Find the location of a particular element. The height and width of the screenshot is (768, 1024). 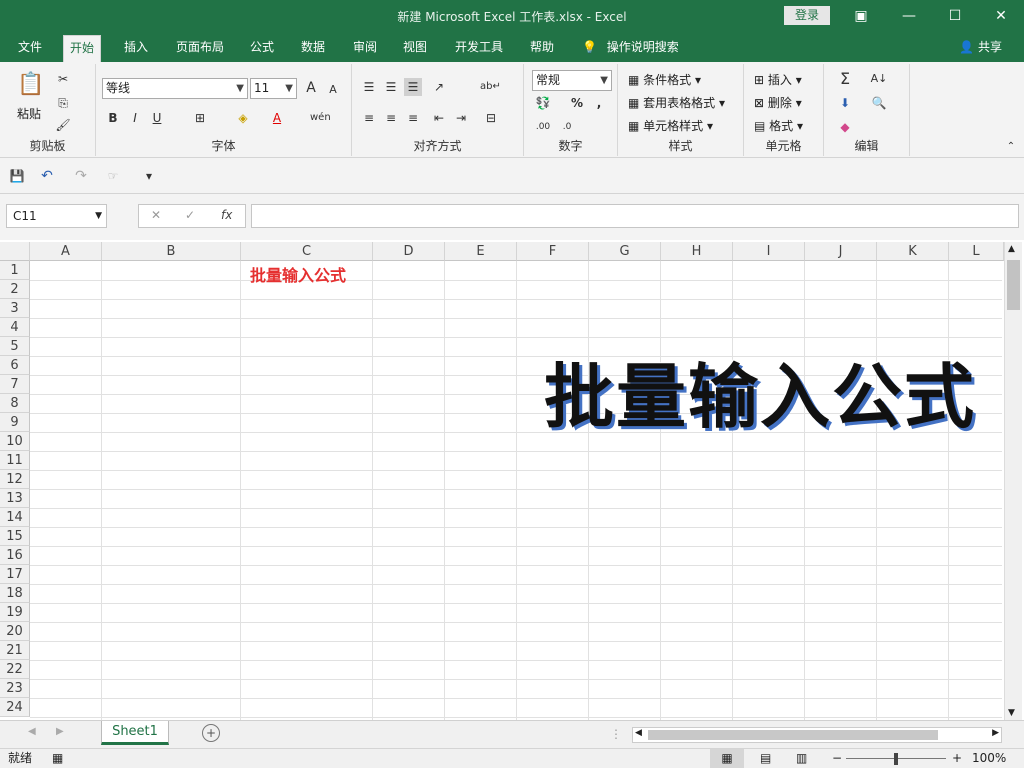

column-header: C is located at coordinates (307, 251).